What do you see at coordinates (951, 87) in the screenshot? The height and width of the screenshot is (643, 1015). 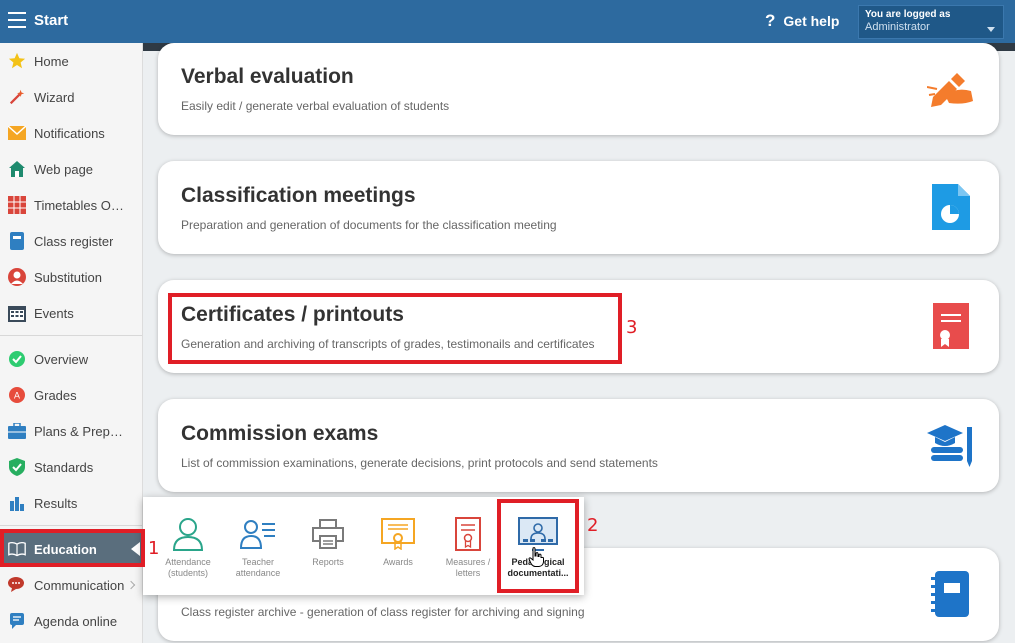 I see `hand-pen-icon` at bounding box center [951, 87].